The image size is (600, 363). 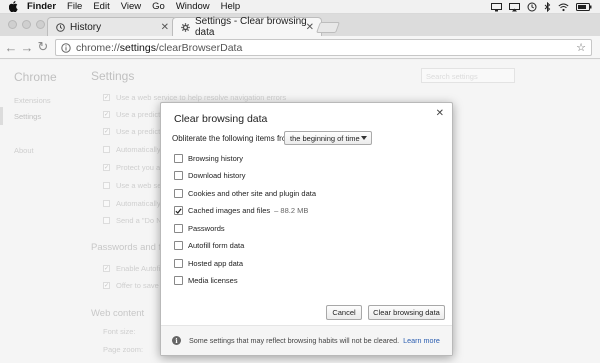 What do you see at coordinates (193, 6) in the screenshot?
I see `menu-window: Window` at bounding box center [193, 6].